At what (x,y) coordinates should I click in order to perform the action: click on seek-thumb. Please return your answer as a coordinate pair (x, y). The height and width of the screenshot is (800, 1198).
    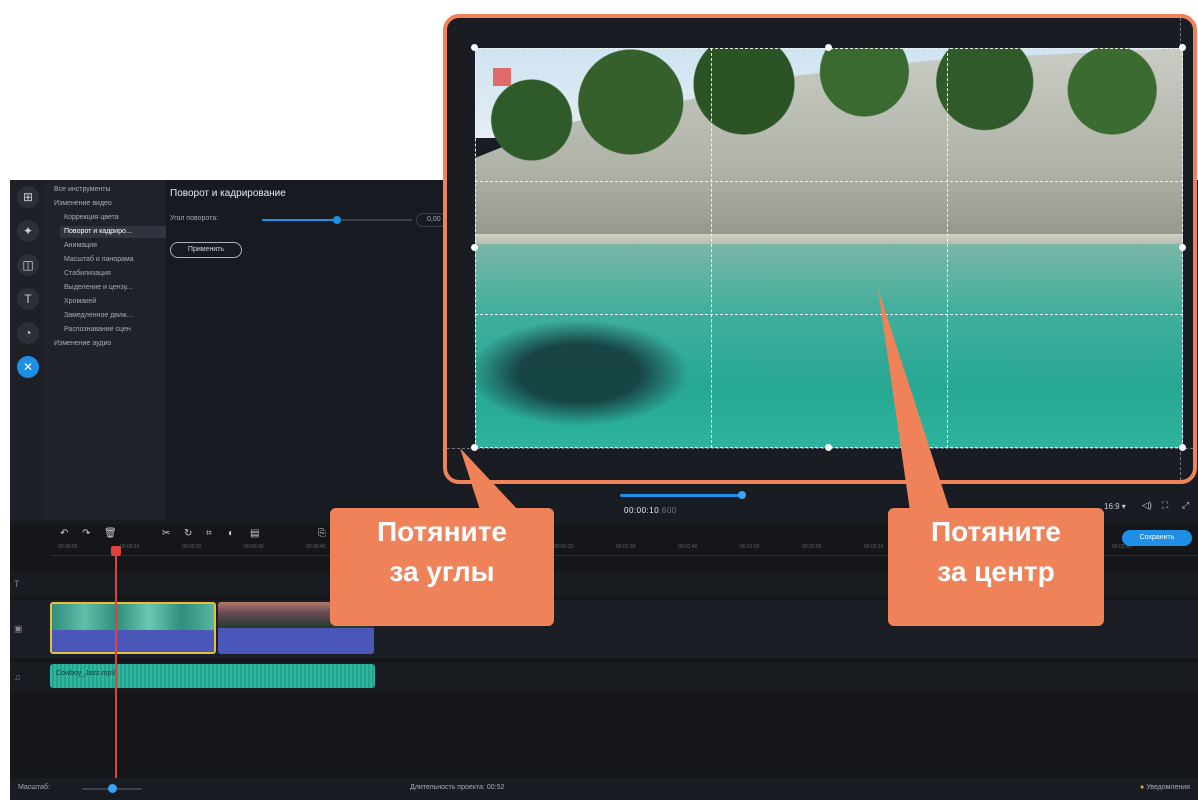
    Looking at the image, I should click on (742, 495).